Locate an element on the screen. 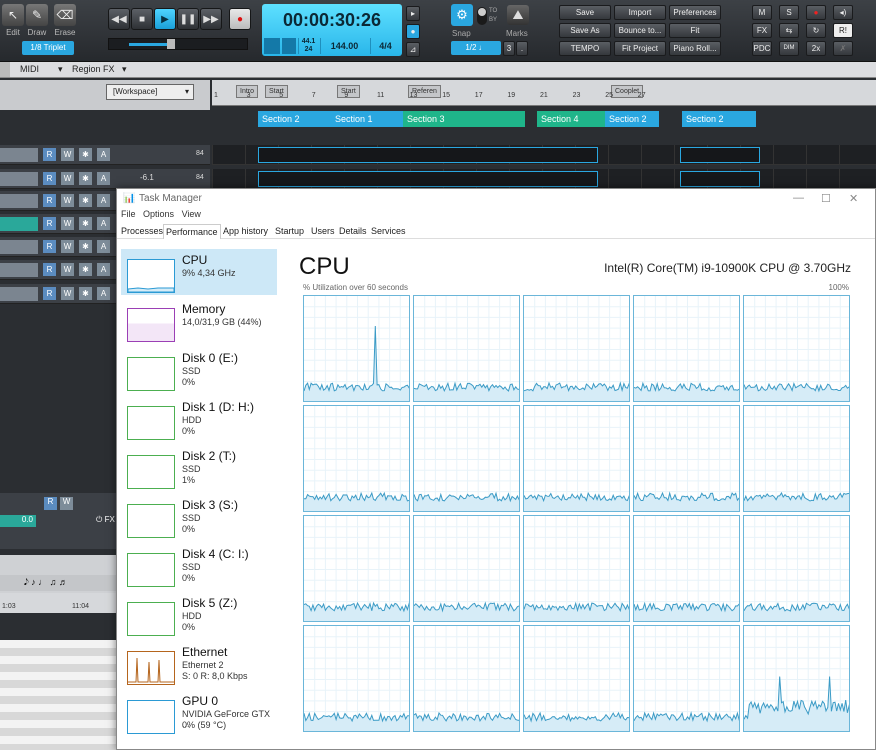 The width and height of the screenshot is (876, 750). tab-details: Details is located at coordinates (353, 231).